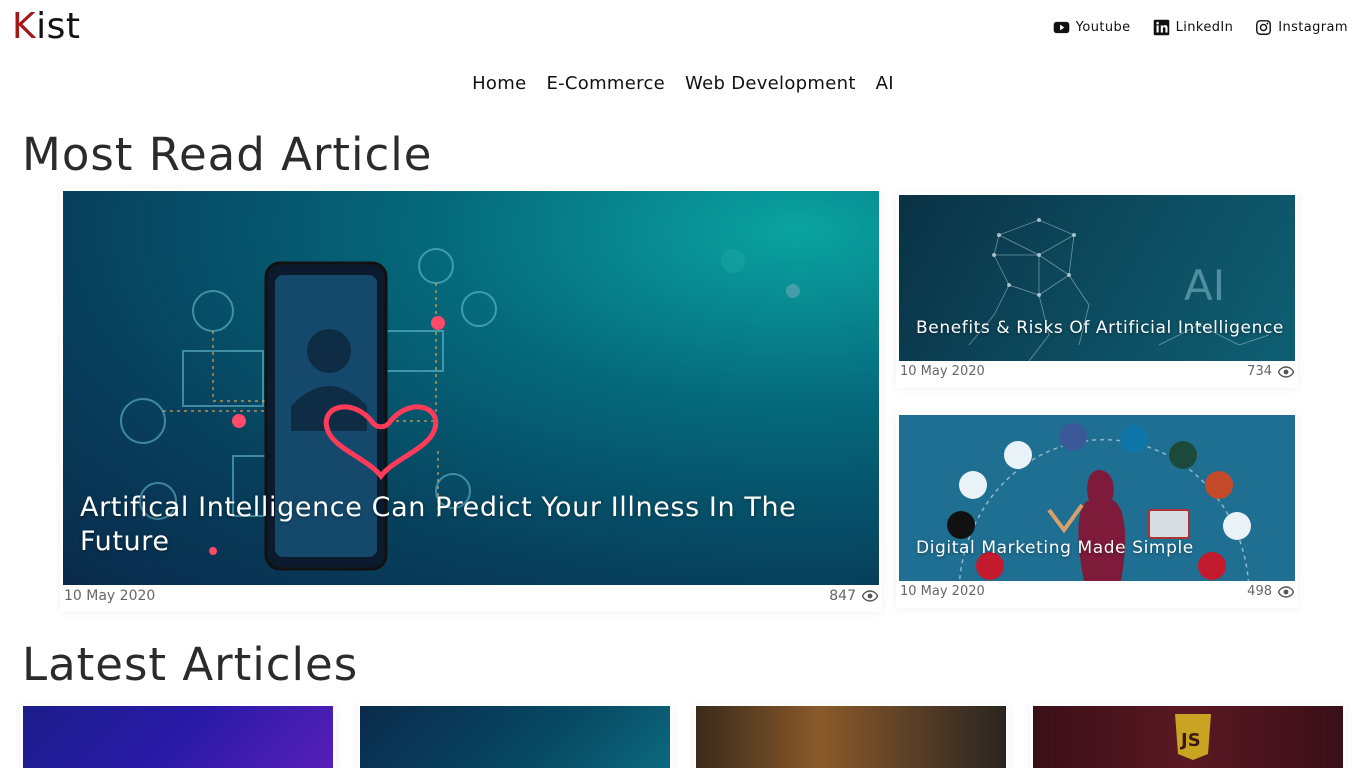 Image resolution: width=1366 pixels, height=768 pixels. I want to click on views-count: 847, so click(842, 596).